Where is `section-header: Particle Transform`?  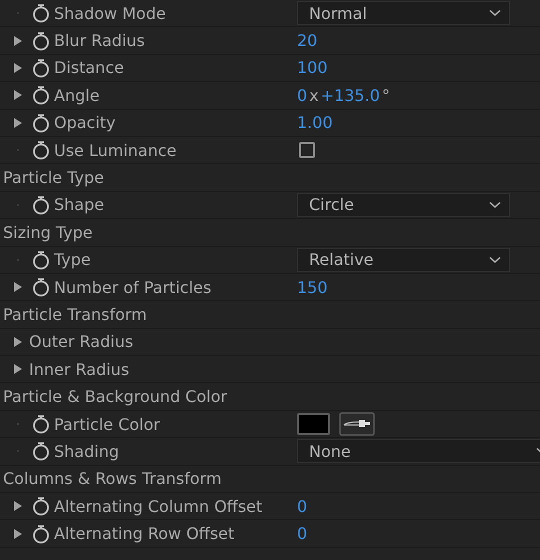
section-header: Particle Transform is located at coordinates (74, 314).